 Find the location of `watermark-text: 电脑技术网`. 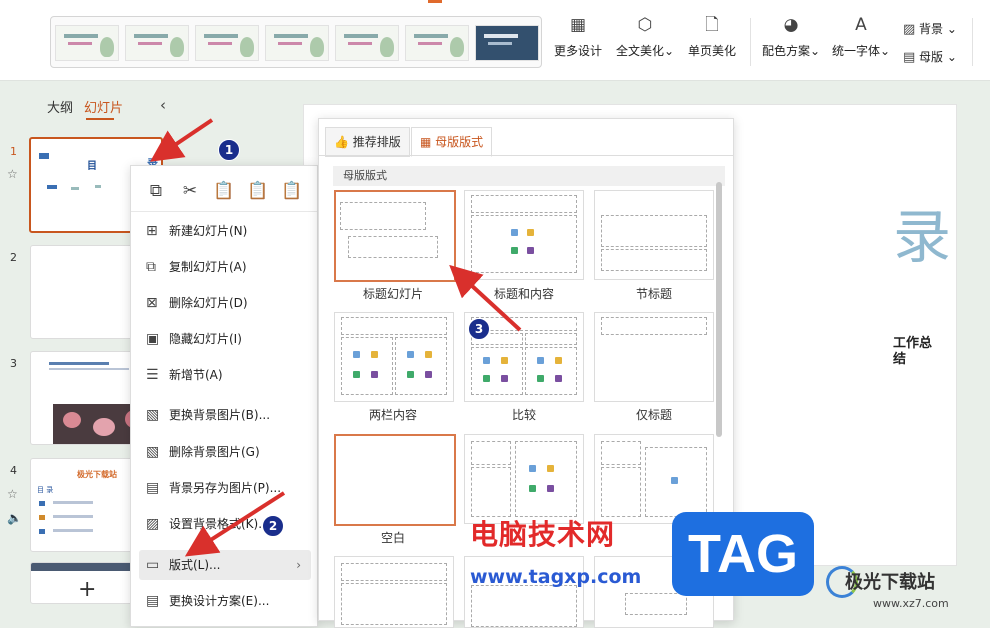

watermark-text: 电脑技术网 is located at coordinates (543, 534).